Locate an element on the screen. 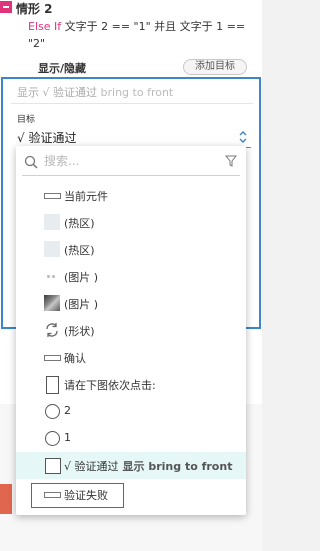  list-item-highlighted: √ 验证通过 显示 bring to front is located at coordinates (131, 465).